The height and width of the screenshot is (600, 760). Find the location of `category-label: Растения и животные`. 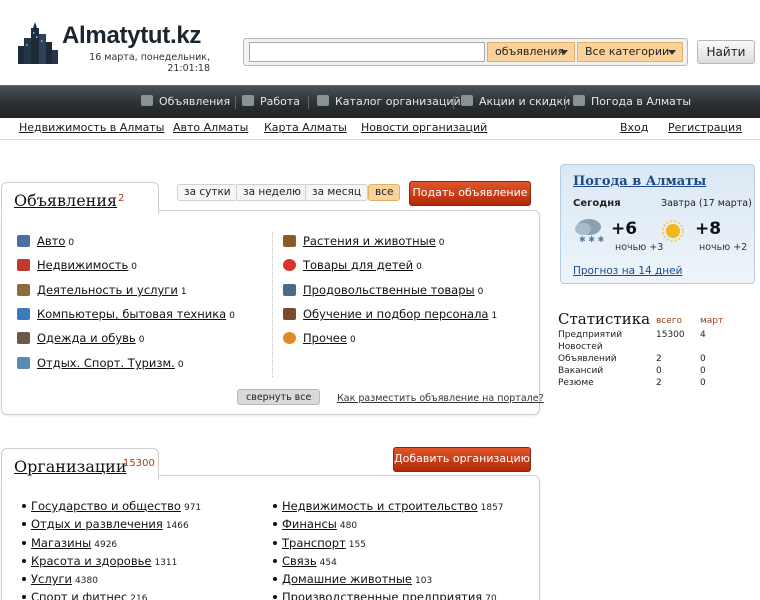

category-label: Растения и животные is located at coordinates (369, 241).